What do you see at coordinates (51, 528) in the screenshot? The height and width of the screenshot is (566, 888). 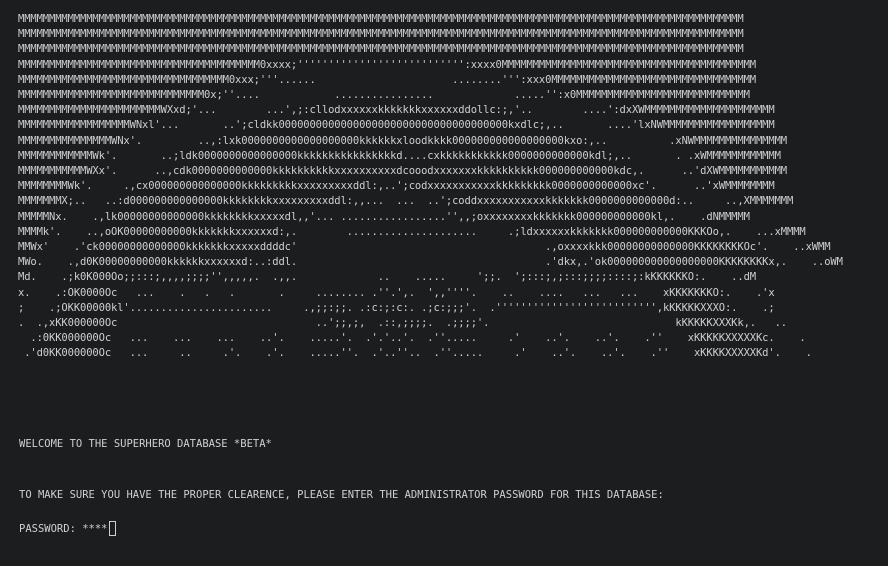 I see `password-label: PASSWORD:` at bounding box center [51, 528].